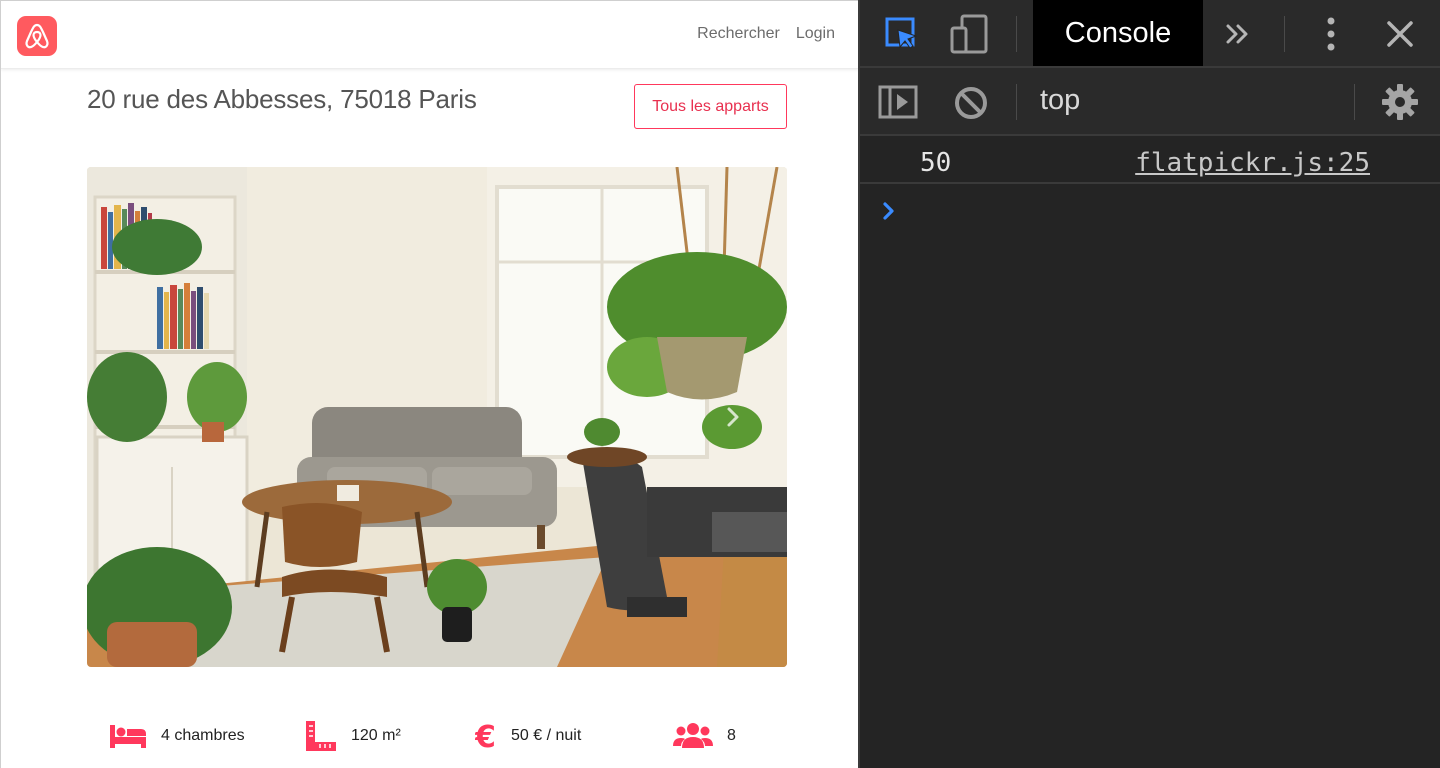  What do you see at coordinates (1400, 102) in the screenshot?
I see `gear-icon` at bounding box center [1400, 102].